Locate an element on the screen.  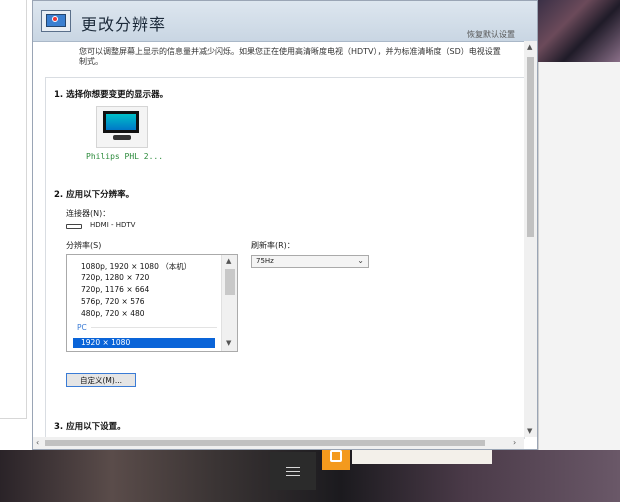
hdmi-connector-icon is located at coordinates (74, 226).